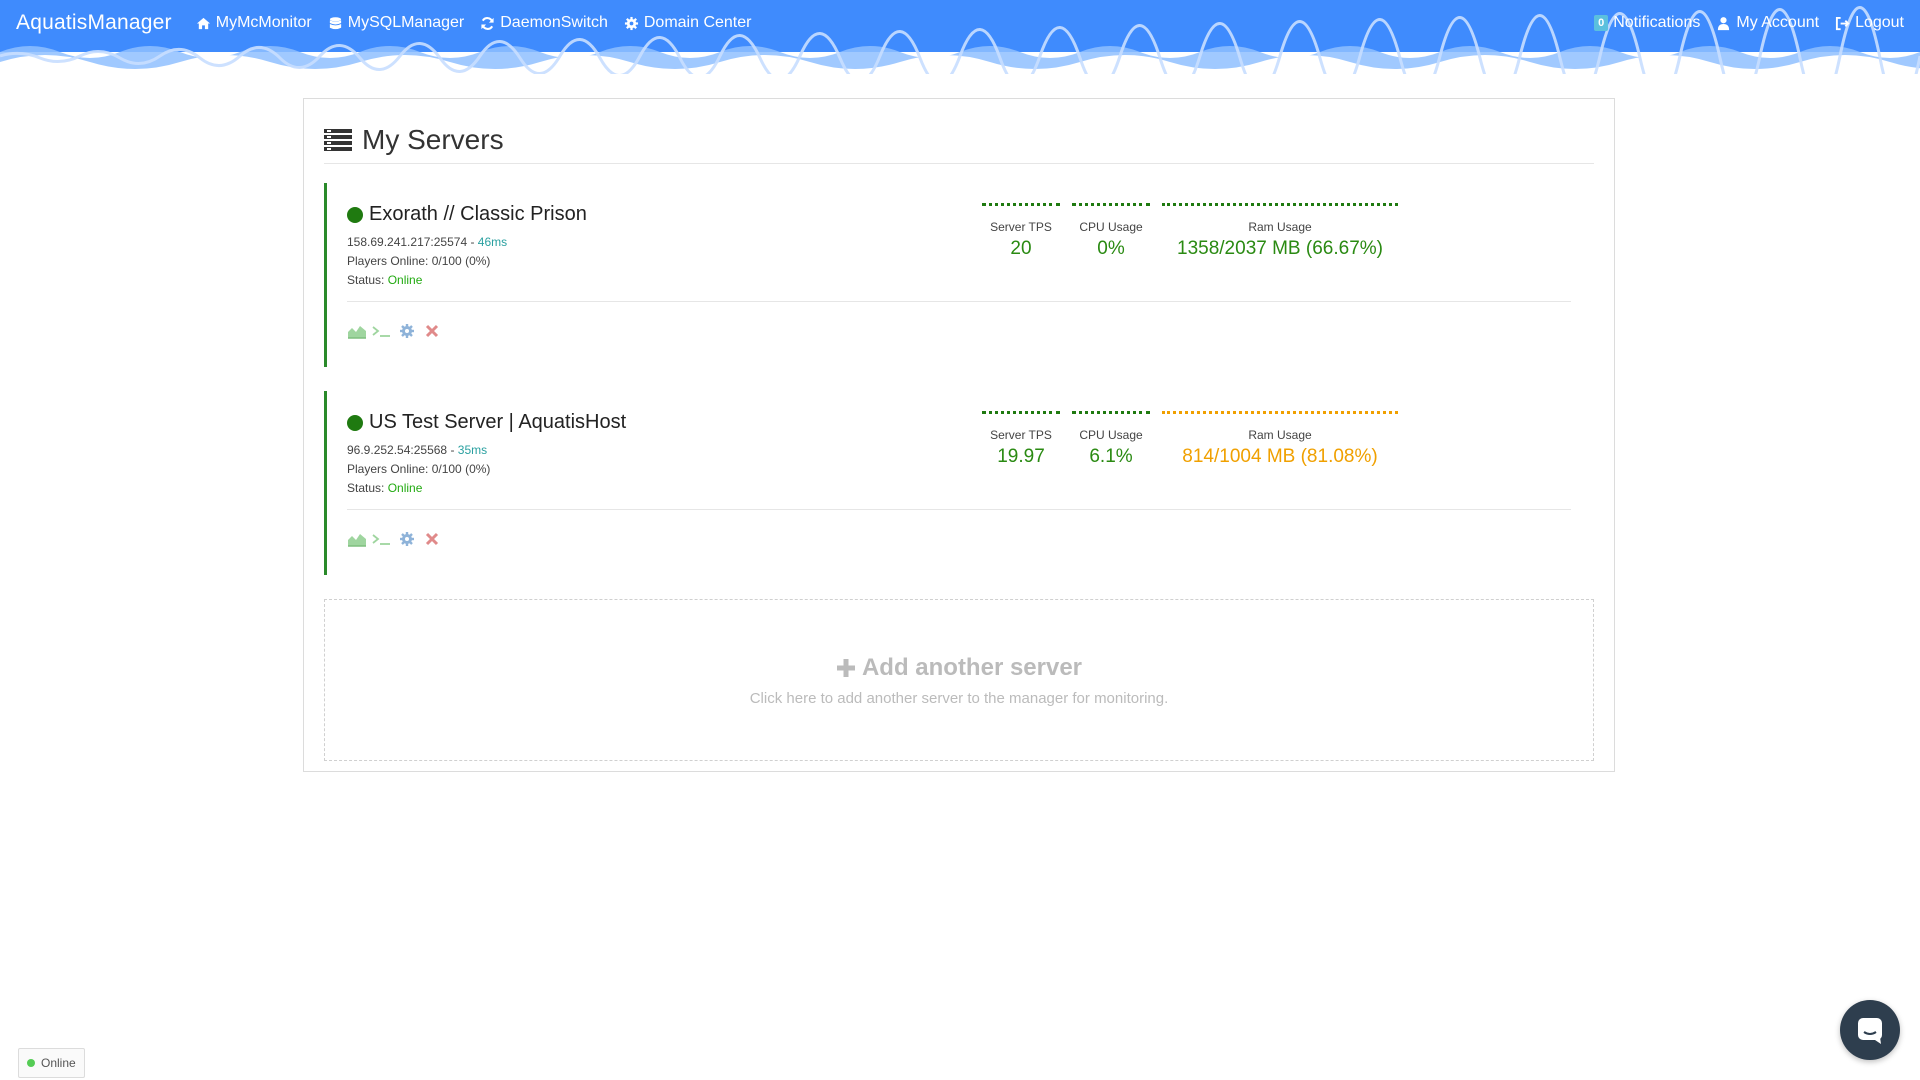  What do you see at coordinates (1111, 248) in the screenshot?
I see `stat-value: 0%` at bounding box center [1111, 248].